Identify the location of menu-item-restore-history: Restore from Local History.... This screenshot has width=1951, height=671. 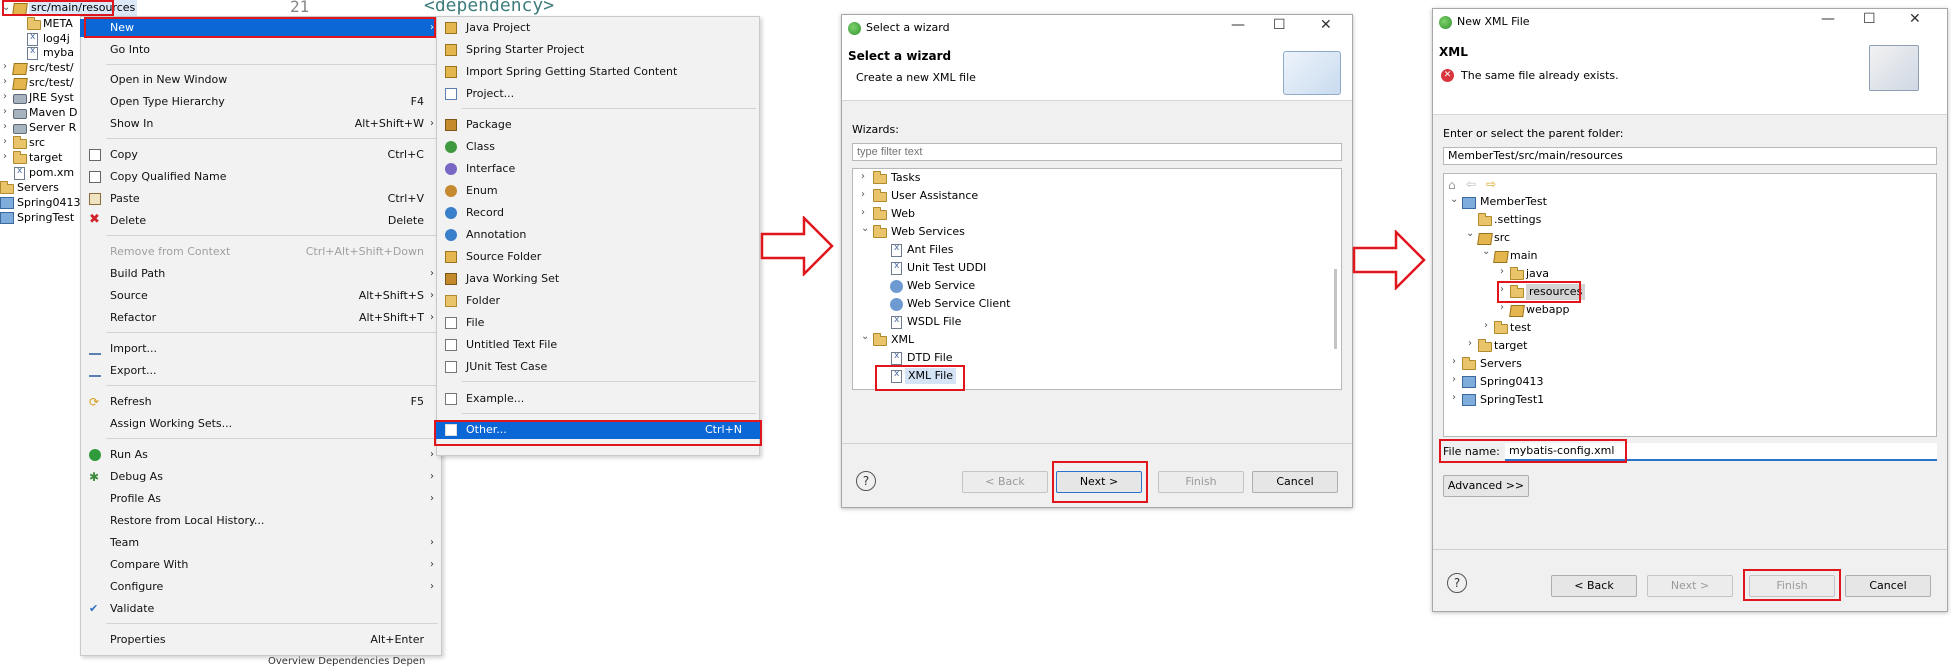
(261, 521).